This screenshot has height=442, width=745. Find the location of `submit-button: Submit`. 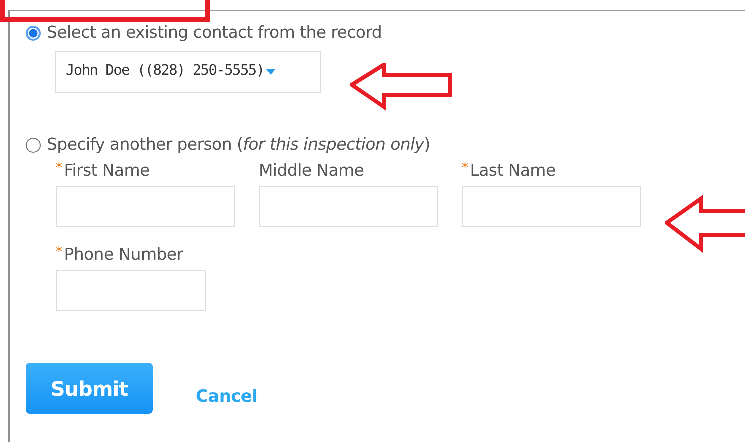

submit-button: Submit is located at coordinates (89, 388).